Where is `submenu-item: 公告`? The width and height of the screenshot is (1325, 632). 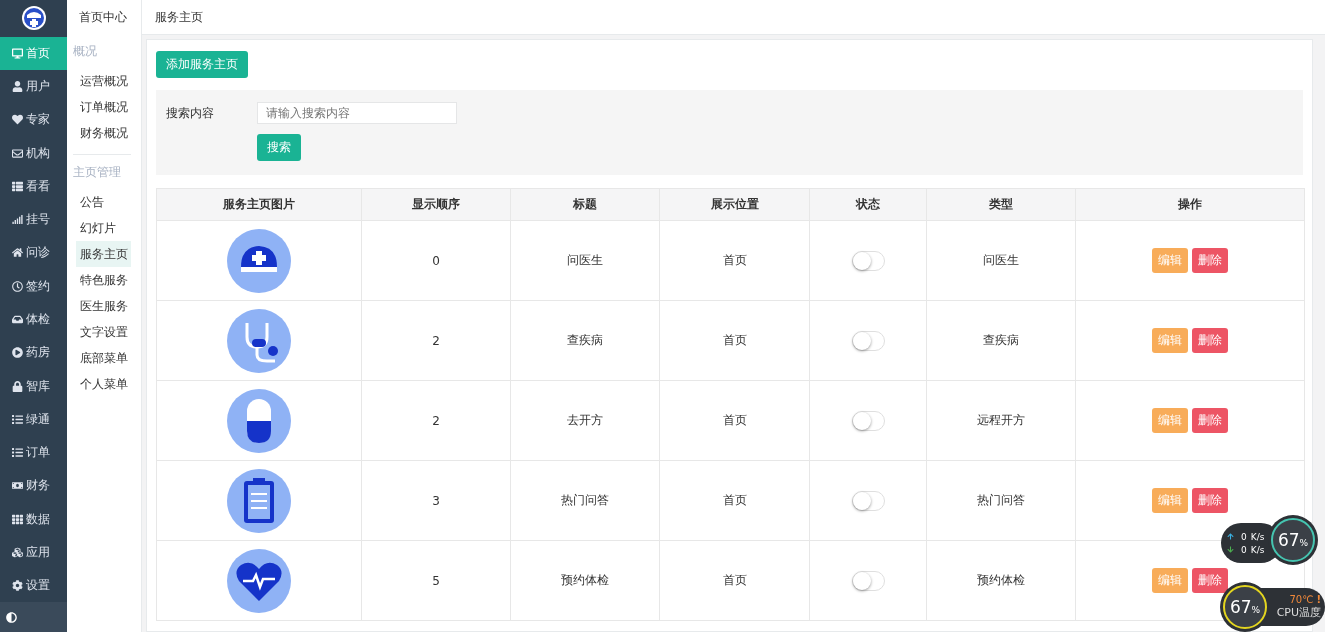 submenu-item: 公告 is located at coordinates (87, 202).